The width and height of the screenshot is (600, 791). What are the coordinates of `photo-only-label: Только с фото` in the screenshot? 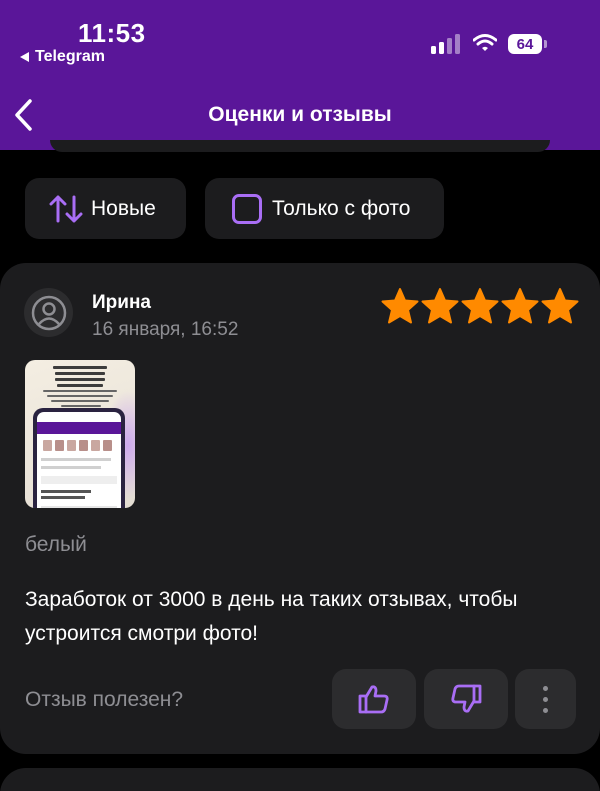 It's located at (341, 208).